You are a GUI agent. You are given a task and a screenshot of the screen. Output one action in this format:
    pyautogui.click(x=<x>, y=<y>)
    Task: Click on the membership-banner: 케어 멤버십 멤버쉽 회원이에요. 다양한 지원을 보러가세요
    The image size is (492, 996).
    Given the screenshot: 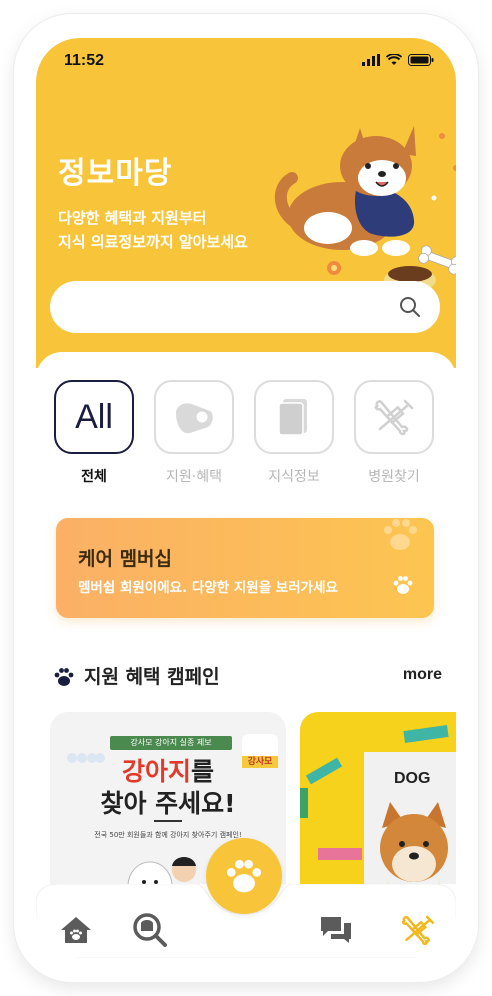 What is the action you would take?
    pyautogui.click(x=245, y=568)
    